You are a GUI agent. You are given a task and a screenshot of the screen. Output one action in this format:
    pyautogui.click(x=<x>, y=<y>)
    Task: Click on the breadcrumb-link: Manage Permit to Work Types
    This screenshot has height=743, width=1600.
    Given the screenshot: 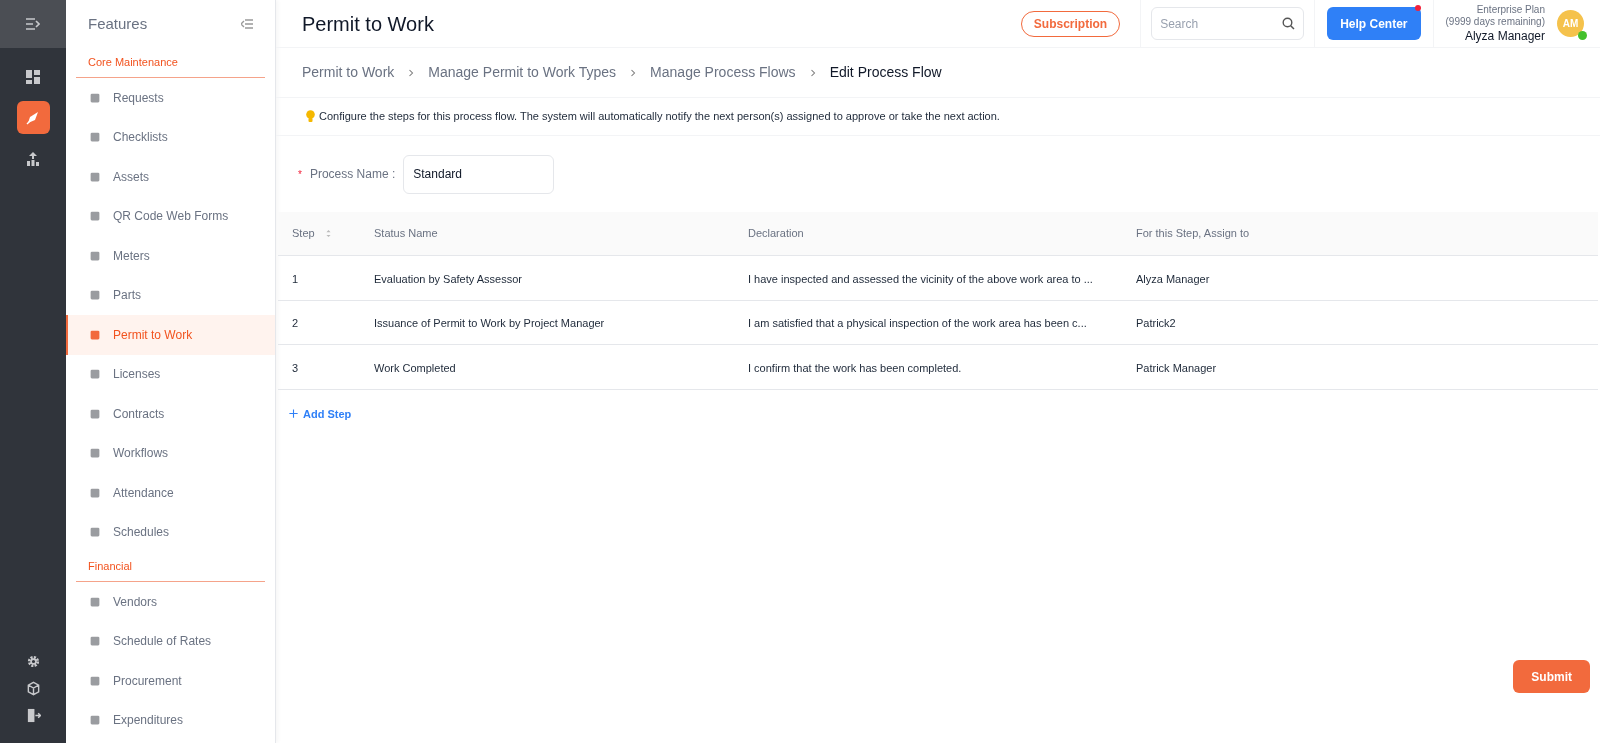 What is the action you would take?
    pyautogui.click(x=522, y=72)
    